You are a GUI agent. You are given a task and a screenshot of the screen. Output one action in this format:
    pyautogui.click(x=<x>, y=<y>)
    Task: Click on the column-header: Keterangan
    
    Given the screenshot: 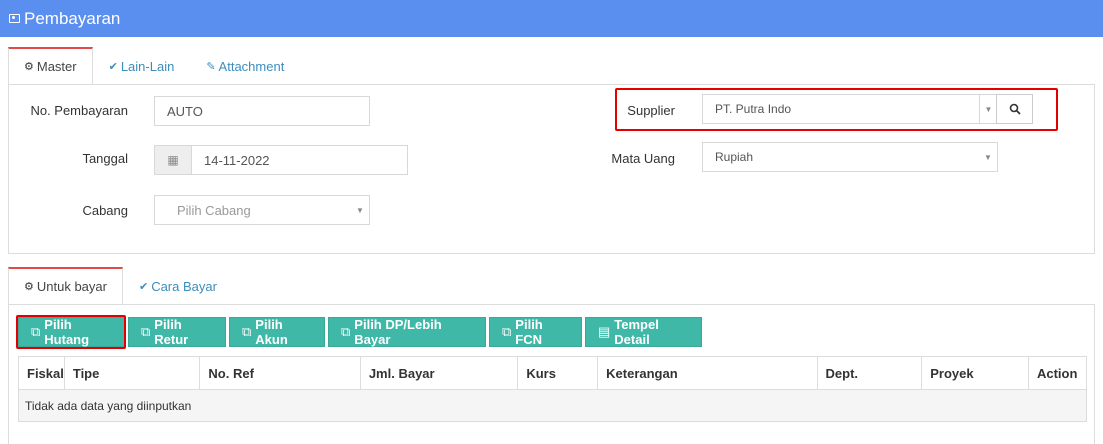 What is the action you would take?
    pyautogui.click(x=707, y=373)
    